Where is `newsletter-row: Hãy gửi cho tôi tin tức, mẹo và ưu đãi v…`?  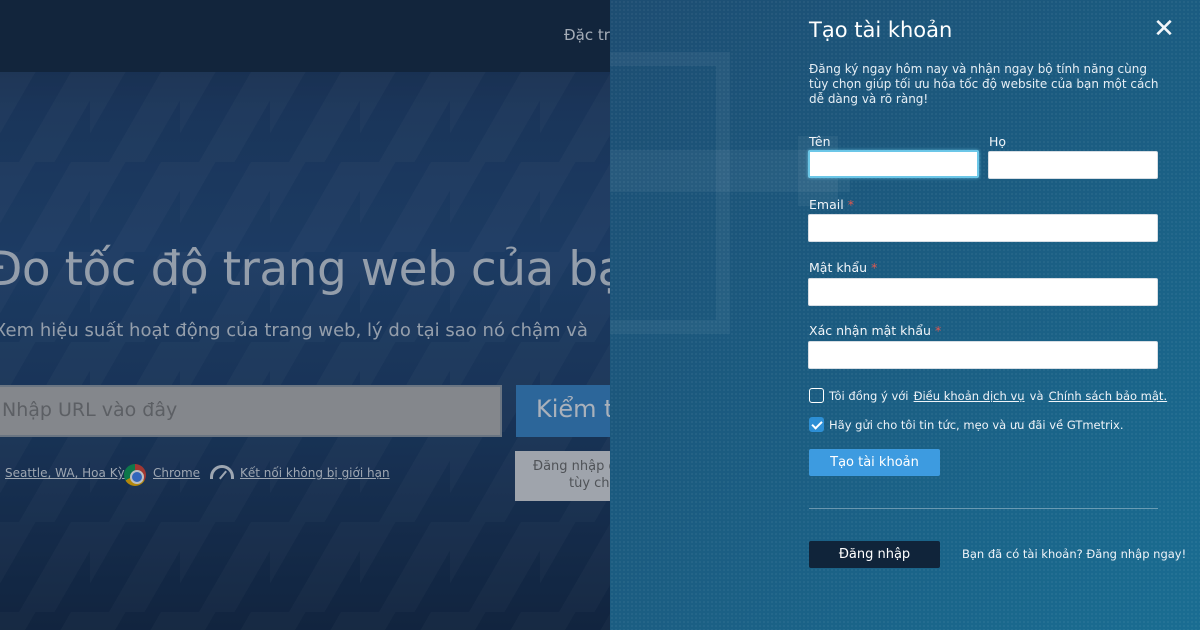
newsletter-row: Hãy gửi cho tôi tin tức, mẹo và ưu đãi v… is located at coordinates (966, 424).